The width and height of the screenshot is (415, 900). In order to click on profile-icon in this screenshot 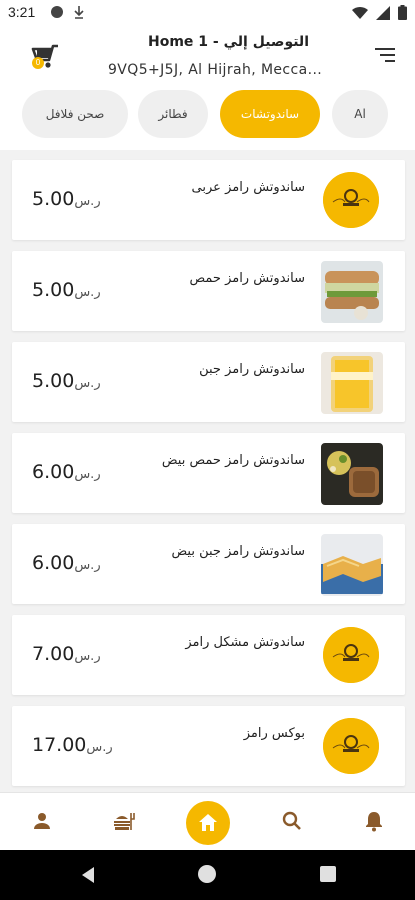, I will do `click(42, 821)`.